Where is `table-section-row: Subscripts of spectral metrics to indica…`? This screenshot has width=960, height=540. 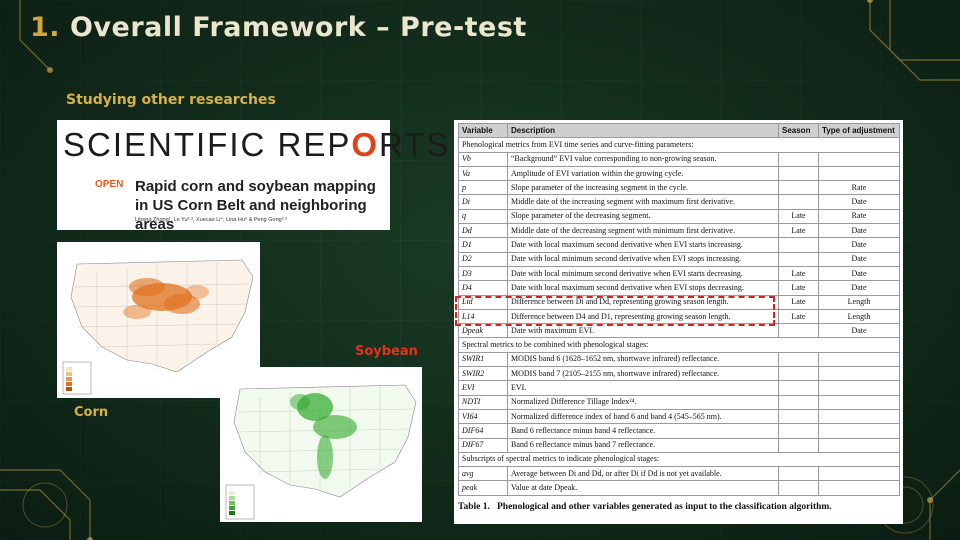
table-section-row: Subscripts of spectral metrics to indica… is located at coordinates (679, 459).